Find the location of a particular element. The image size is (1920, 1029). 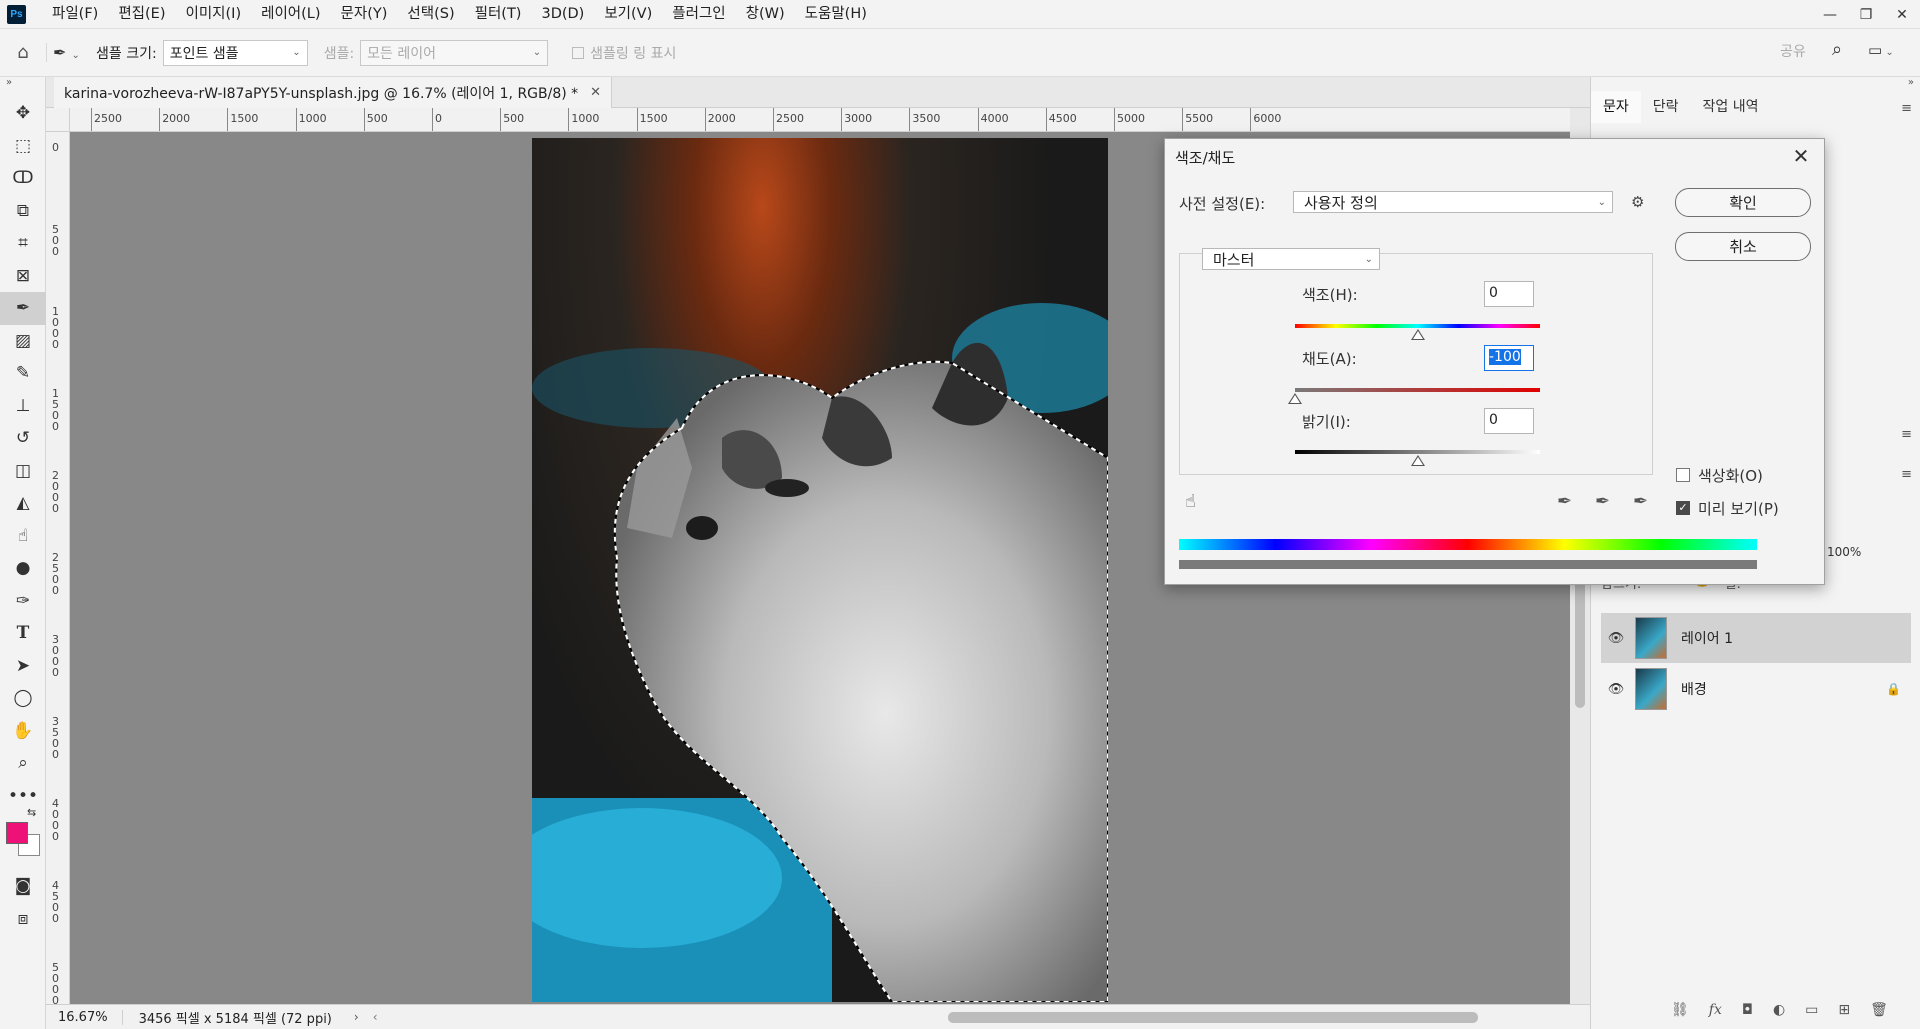

type-tool-icon: T is located at coordinates (23, 633).